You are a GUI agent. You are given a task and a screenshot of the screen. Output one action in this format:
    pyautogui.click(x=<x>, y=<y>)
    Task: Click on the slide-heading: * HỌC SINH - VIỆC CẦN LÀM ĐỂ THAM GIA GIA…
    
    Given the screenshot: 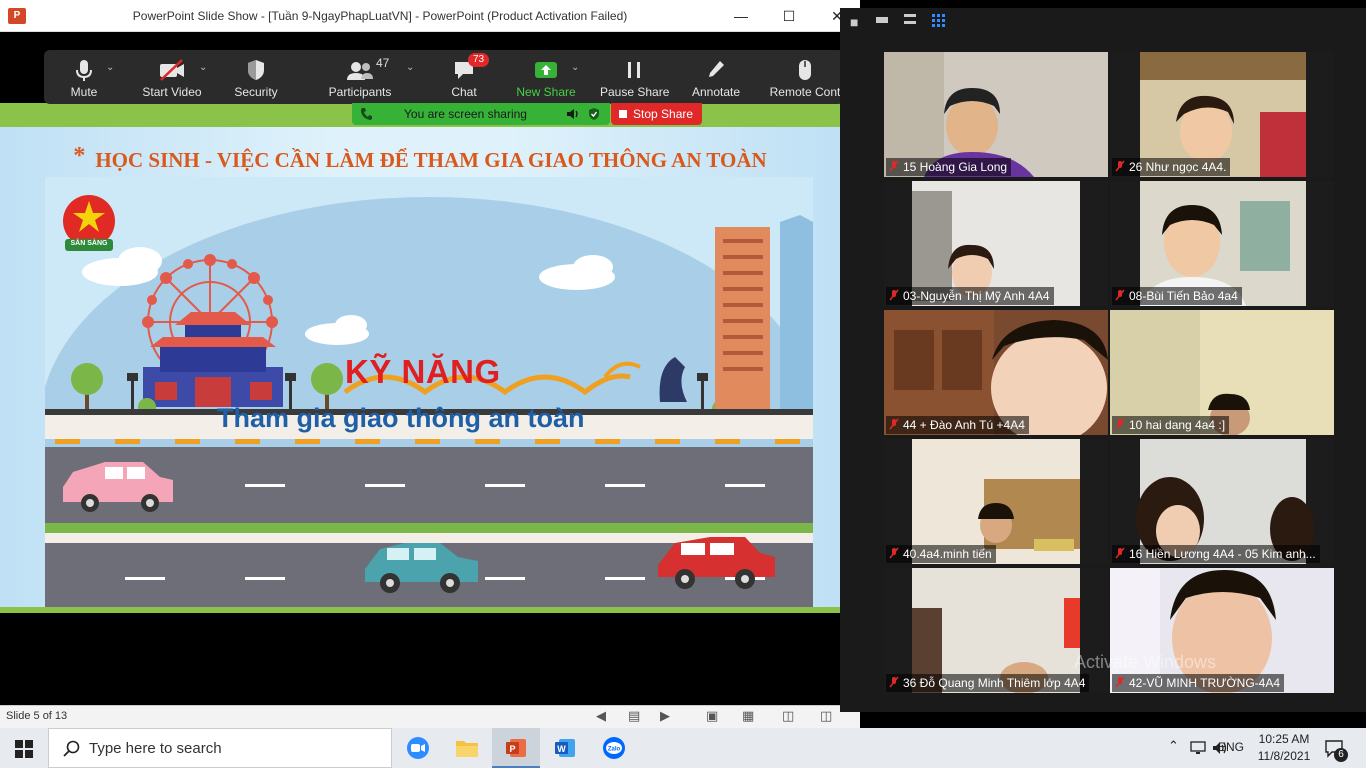 What is the action you would take?
    pyautogui.click(x=420, y=158)
    